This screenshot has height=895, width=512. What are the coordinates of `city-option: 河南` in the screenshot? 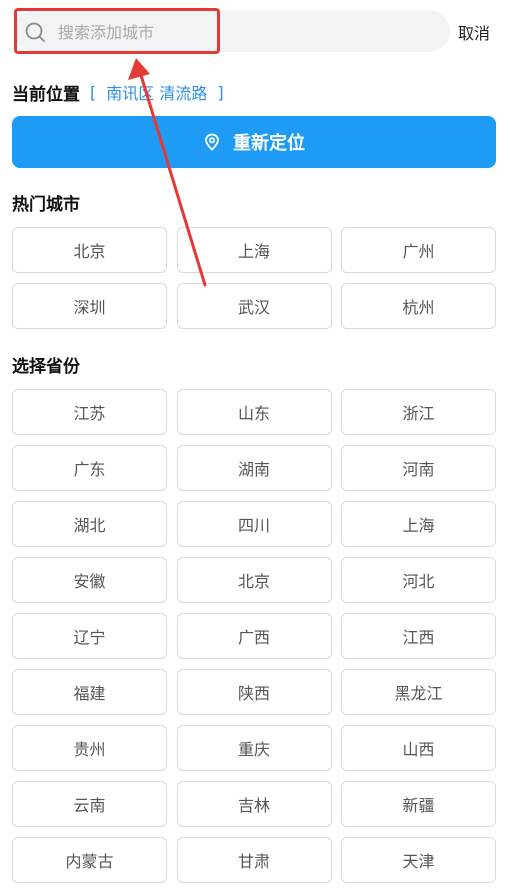 It's located at (418, 468).